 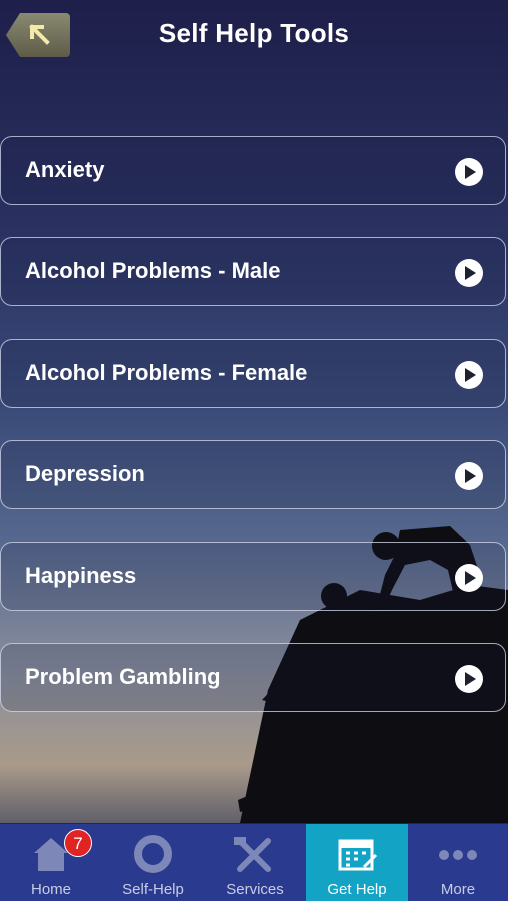 What do you see at coordinates (78, 843) in the screenshot?
I see `notification-badge: 7` at bounding box center [78, 843].